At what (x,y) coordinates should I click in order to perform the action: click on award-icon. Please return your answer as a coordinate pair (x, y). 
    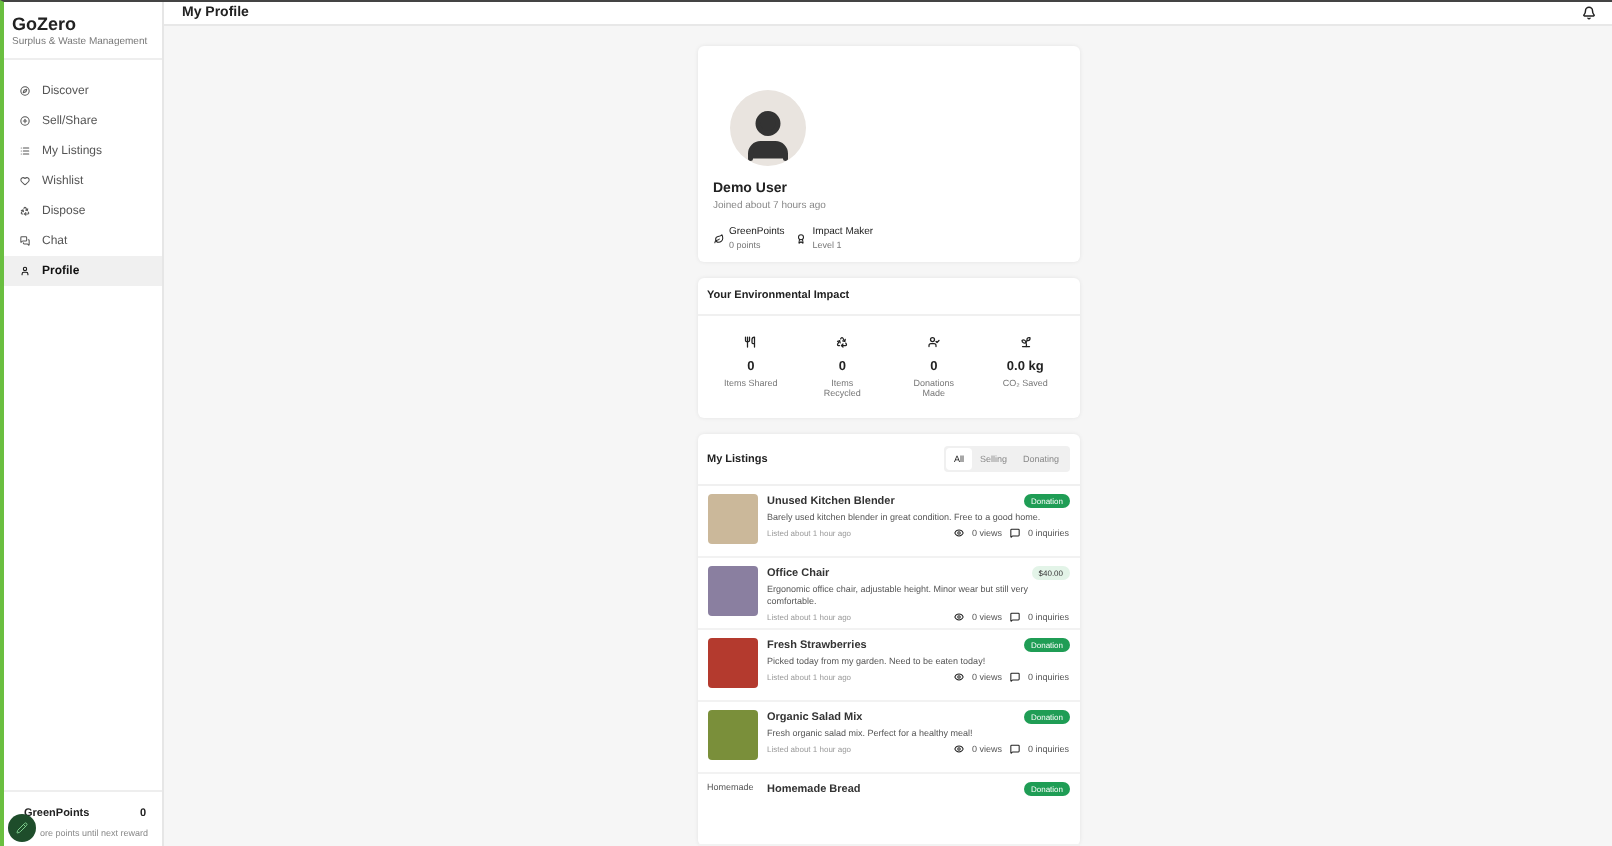
    Looking at the image, I should click on (801, 238).